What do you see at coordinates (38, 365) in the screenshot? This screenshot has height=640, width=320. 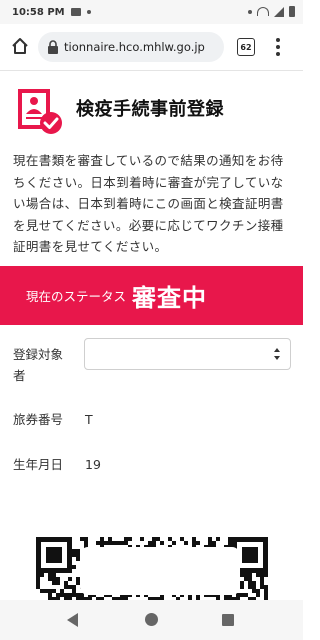 I see `registrant-label: 登録対象者` at bounding box center [38, 365].